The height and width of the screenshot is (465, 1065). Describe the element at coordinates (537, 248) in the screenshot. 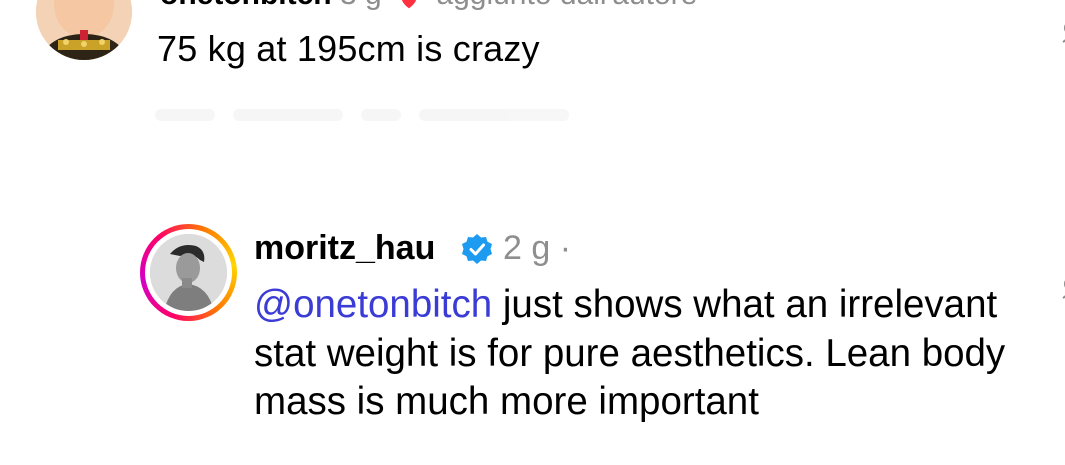

I see `comment-time-2: 2 g ·` at that location.